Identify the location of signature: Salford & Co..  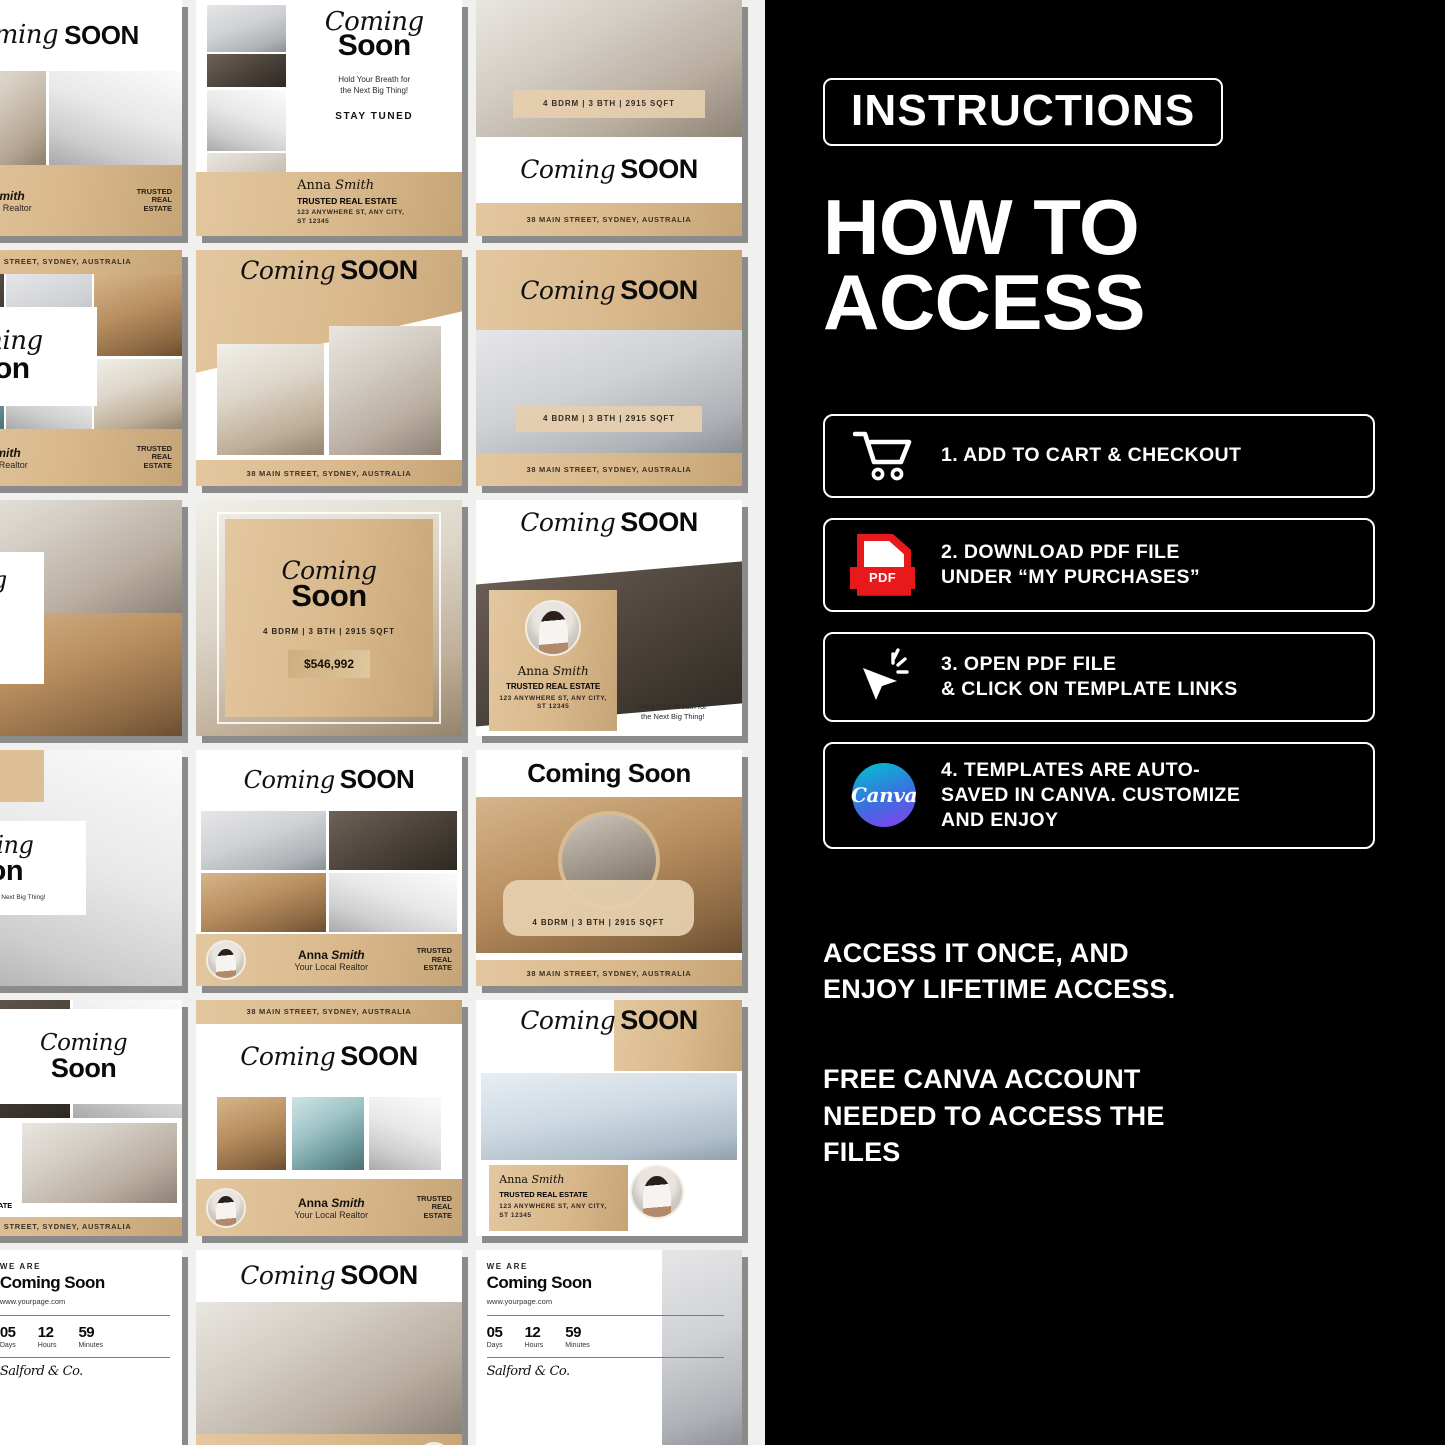
(41, 1371).